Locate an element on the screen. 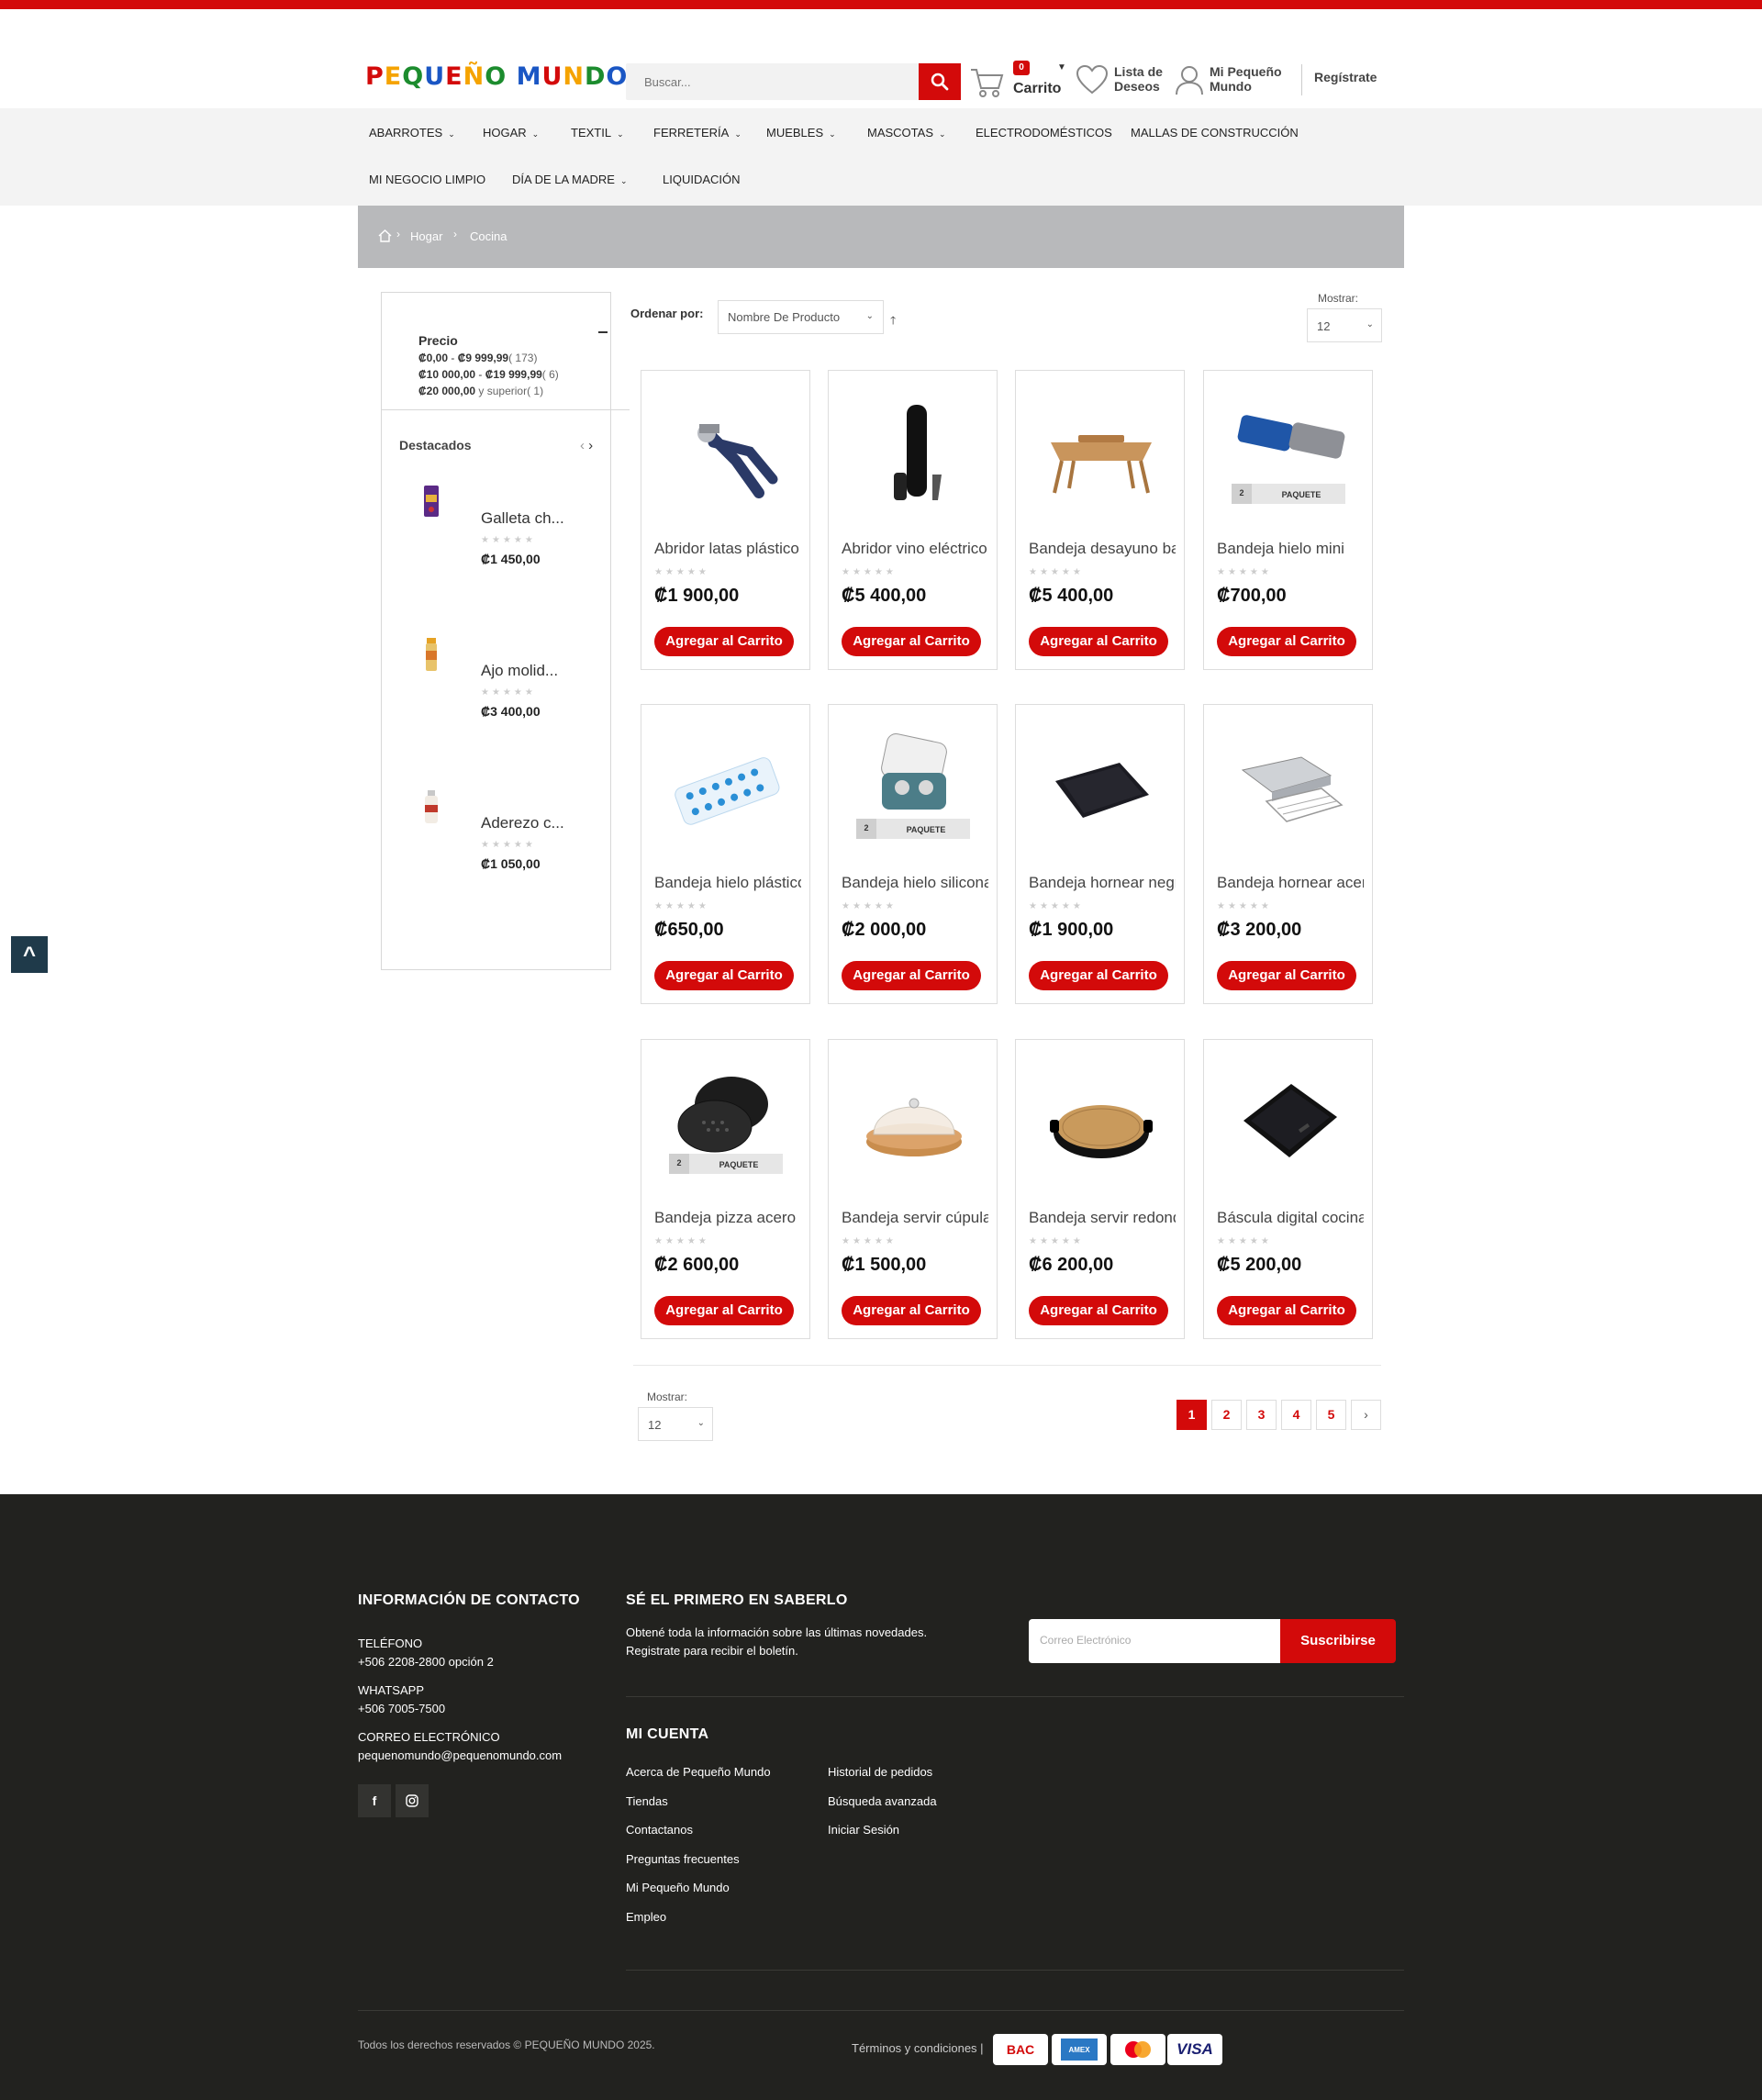  can-opener-image is located at coordinates (726, 455).